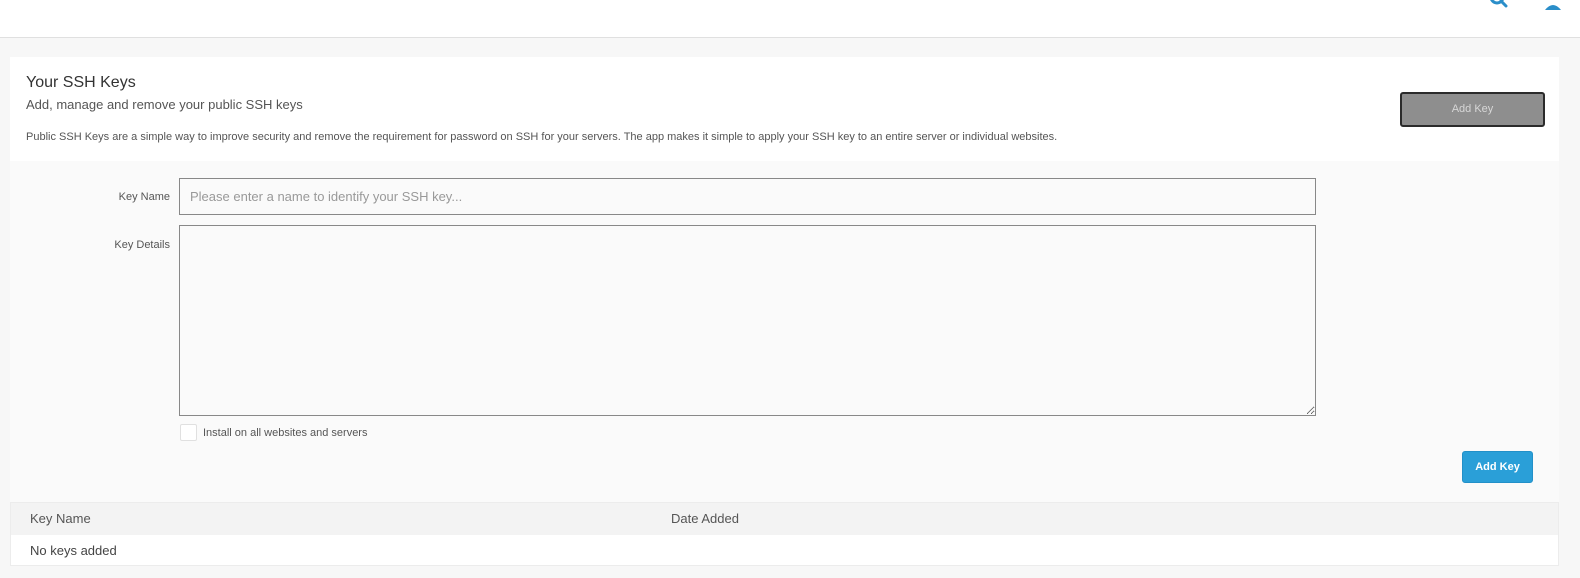  I want to click on install-all-label: Install on all websites and servers, so click(285, 433).